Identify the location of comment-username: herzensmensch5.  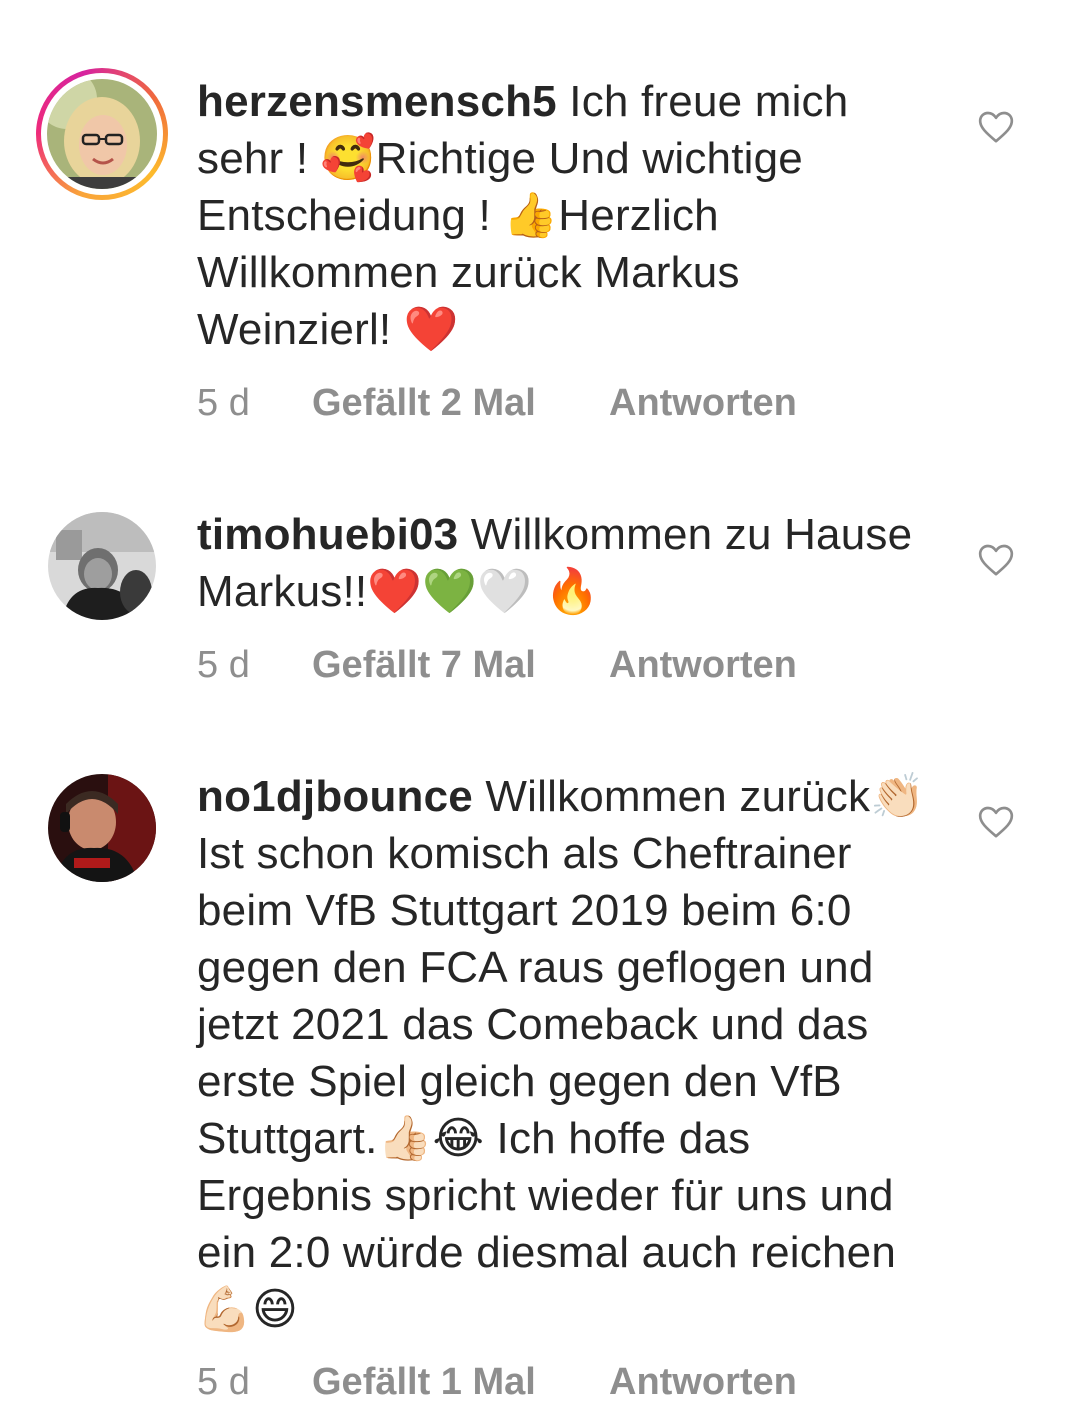
(377, 101).